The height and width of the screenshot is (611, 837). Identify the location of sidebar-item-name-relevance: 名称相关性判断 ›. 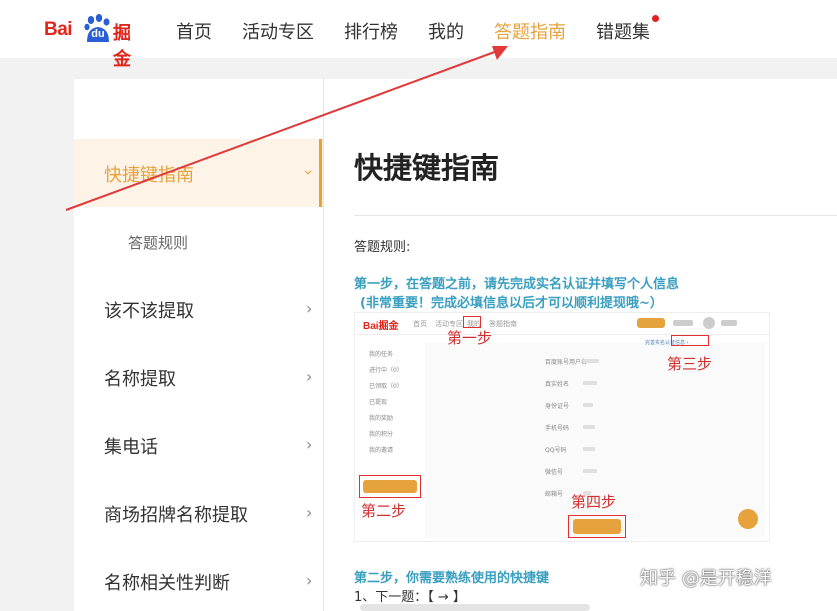
(199, 579).